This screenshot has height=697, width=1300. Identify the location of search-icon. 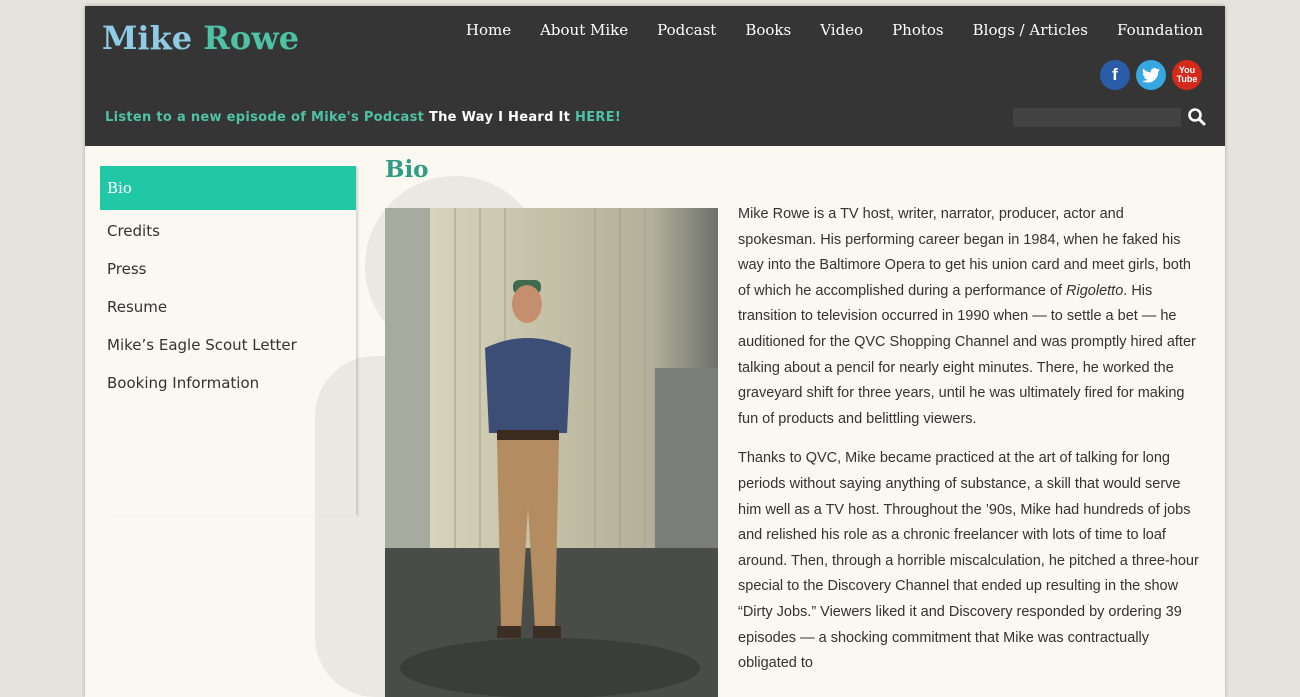
(1197, 117).